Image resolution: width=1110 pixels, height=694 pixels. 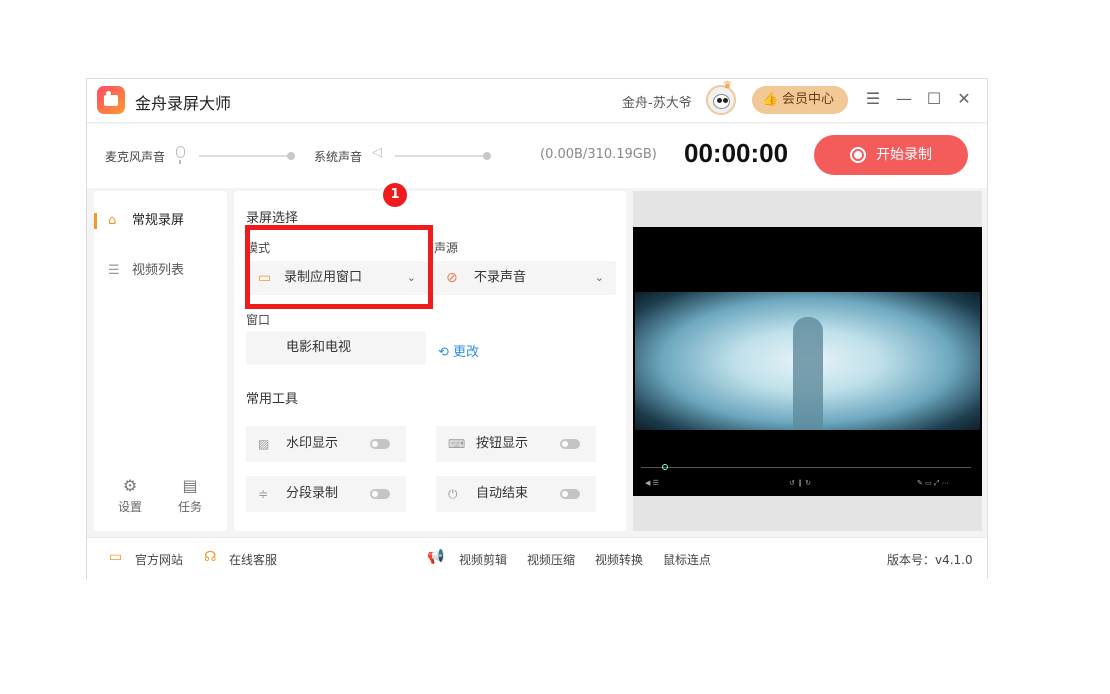 I want to click on footer-link-video-convert: 视频转换, so click(x=619, y=559).